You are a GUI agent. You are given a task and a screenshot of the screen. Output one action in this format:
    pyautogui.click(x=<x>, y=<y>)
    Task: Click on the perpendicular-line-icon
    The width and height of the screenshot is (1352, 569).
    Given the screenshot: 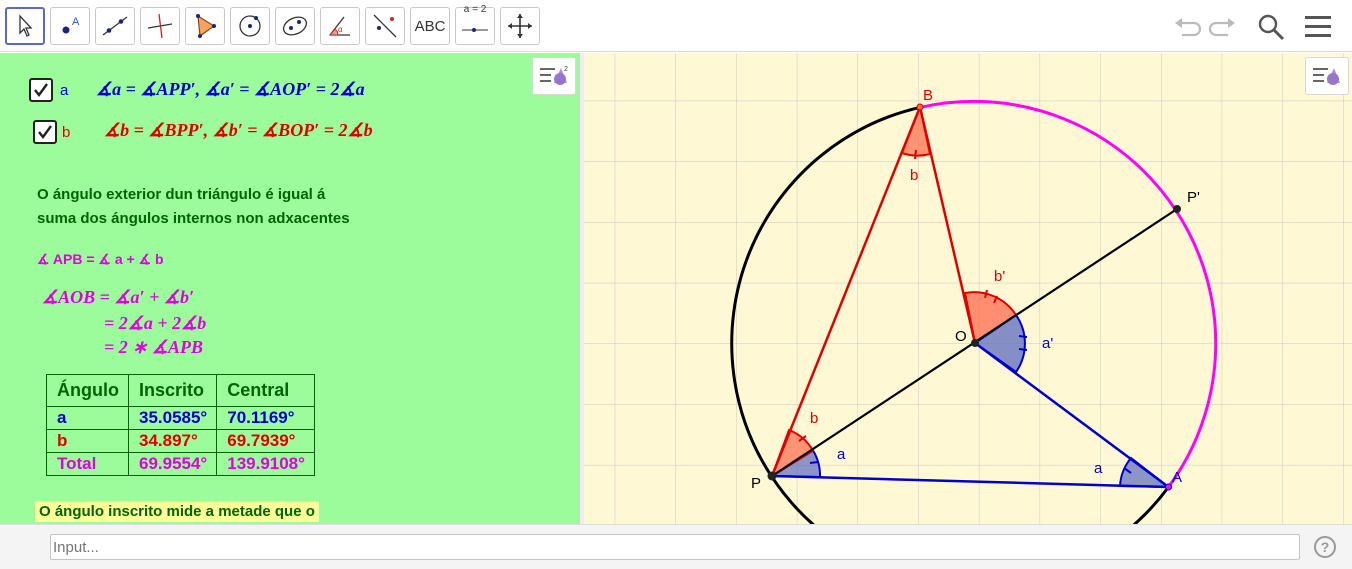 What is the action you would take?
    pyautogui.click(x=160, y=26)
    